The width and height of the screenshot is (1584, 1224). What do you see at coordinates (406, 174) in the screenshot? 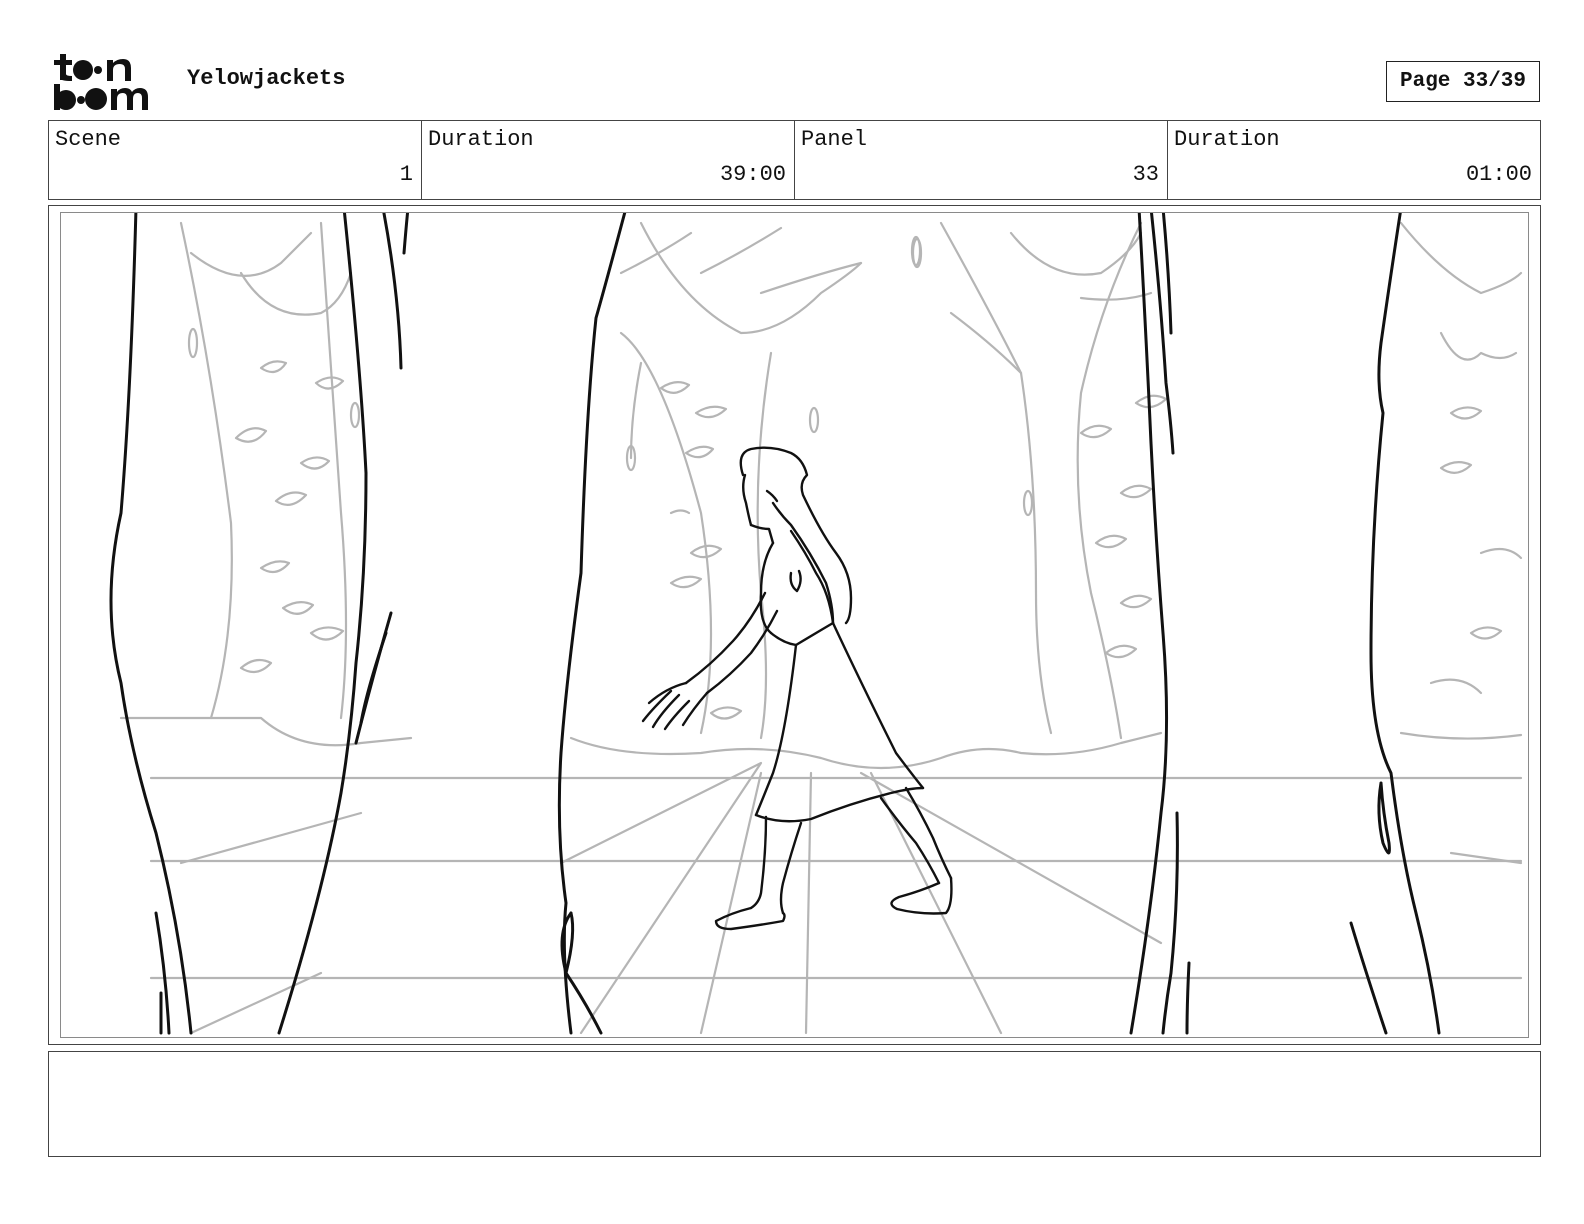
I see `scene-value: 1` at bounding box center [406, 174].